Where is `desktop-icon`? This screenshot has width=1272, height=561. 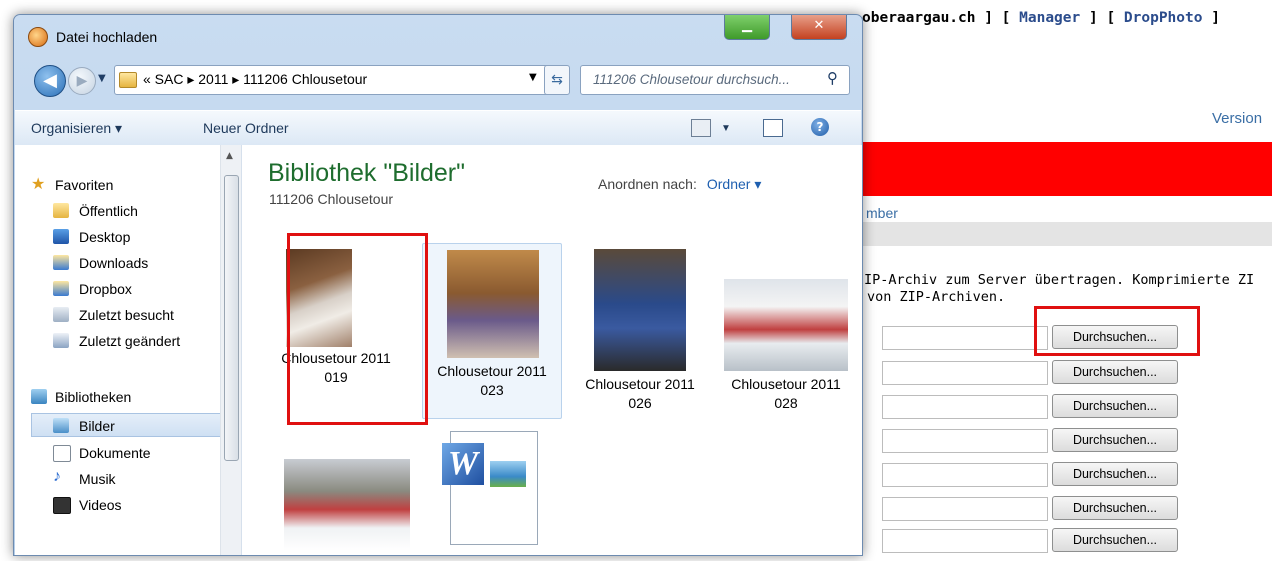
desktop-icon is located at coordinates (61, 236).